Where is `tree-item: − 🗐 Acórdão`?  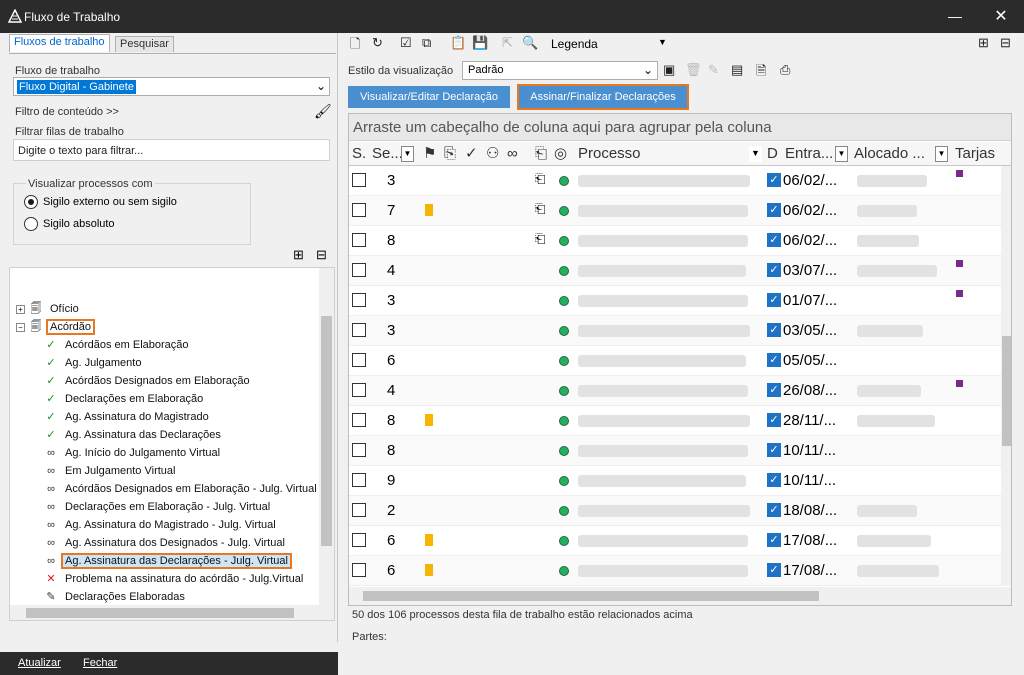
tree-item: − 🗐 Acórdão is located at coordinates (55, 327).